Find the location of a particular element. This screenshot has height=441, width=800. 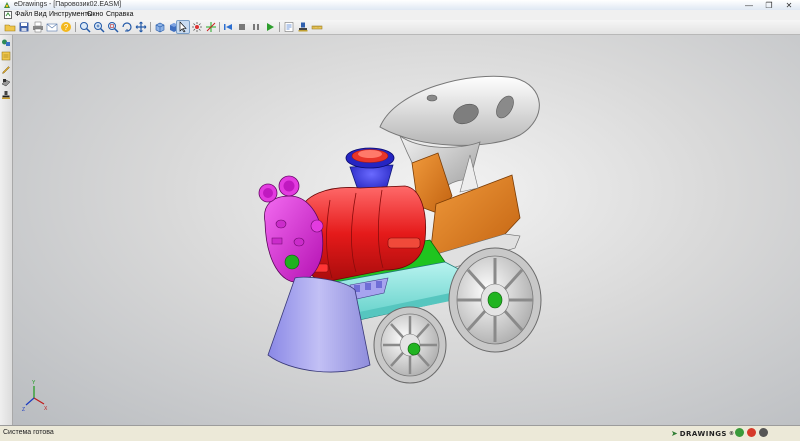

display-style-icon is located at coordinates (160, 27).